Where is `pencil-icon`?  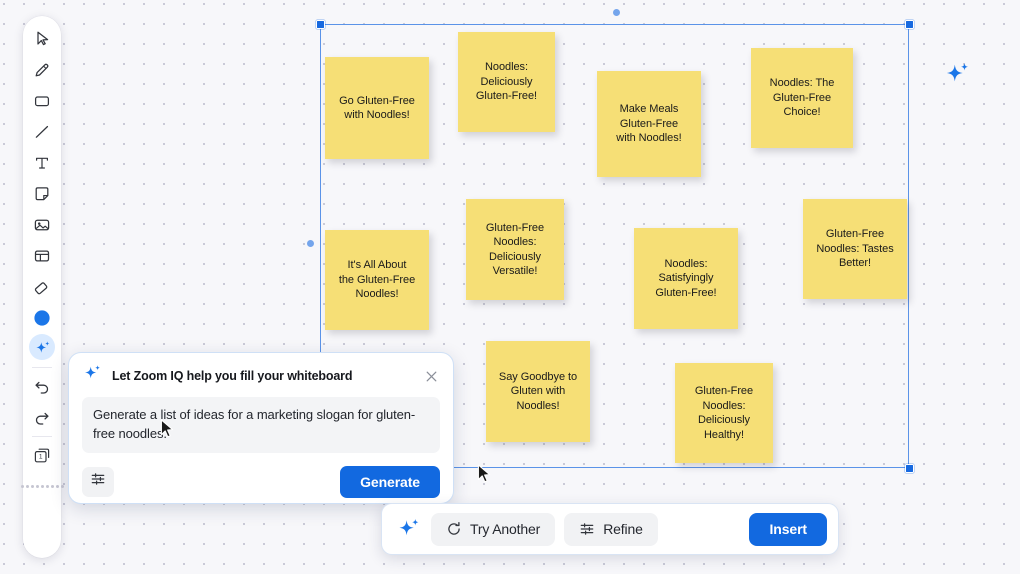 pencil-icon is located at coordinates (42, 70).